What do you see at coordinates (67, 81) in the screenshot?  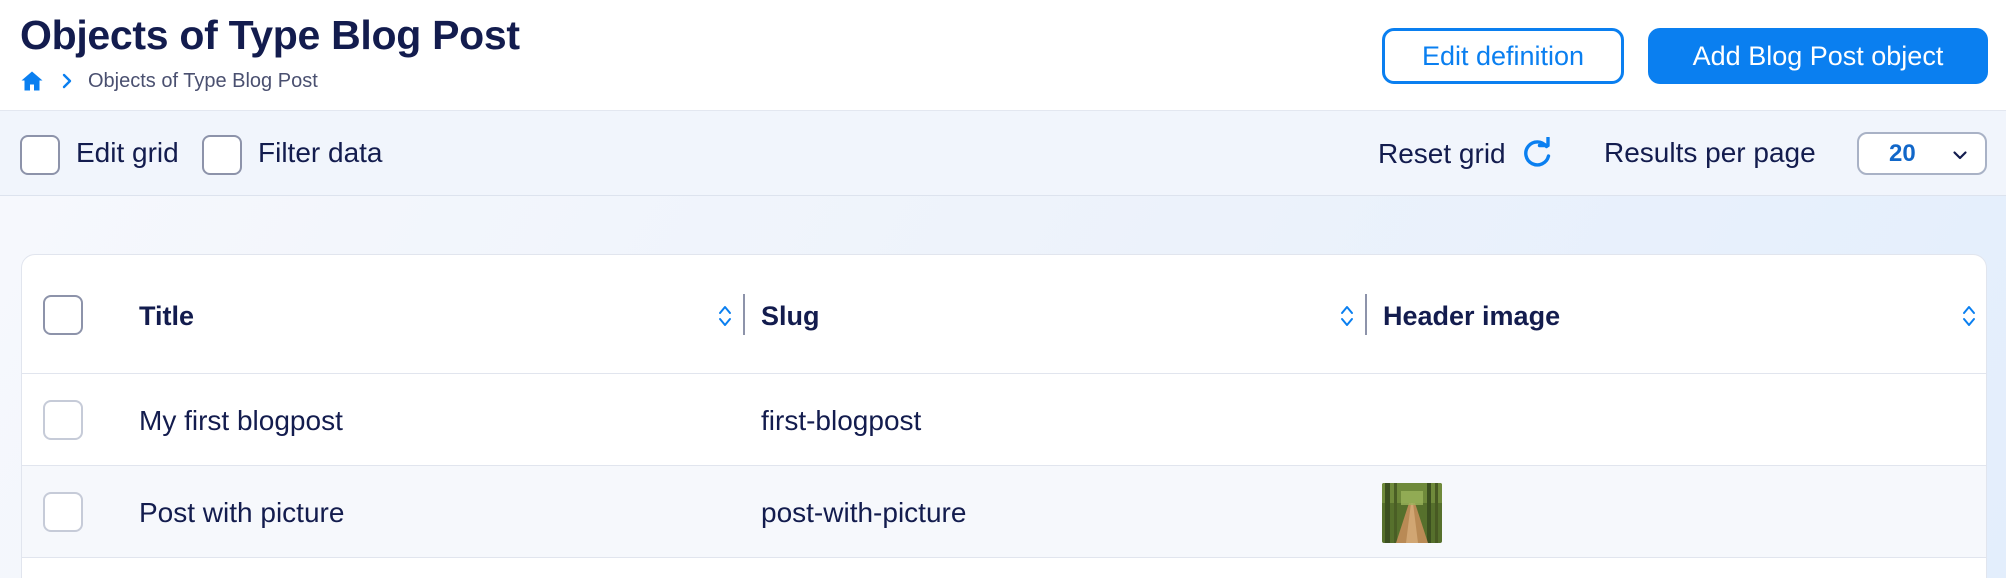 I see `chevron-right-icon` at bounding box center [67, 81].